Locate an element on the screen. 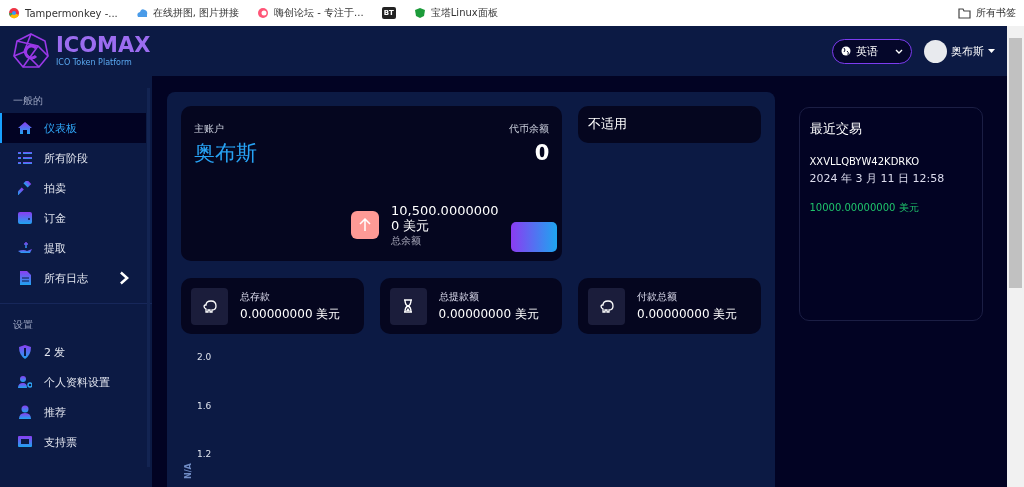 Image resolution: width=1024 pixels, height=487 pixels. nav-item: 所有日志 is located at coordinates (73, 278).